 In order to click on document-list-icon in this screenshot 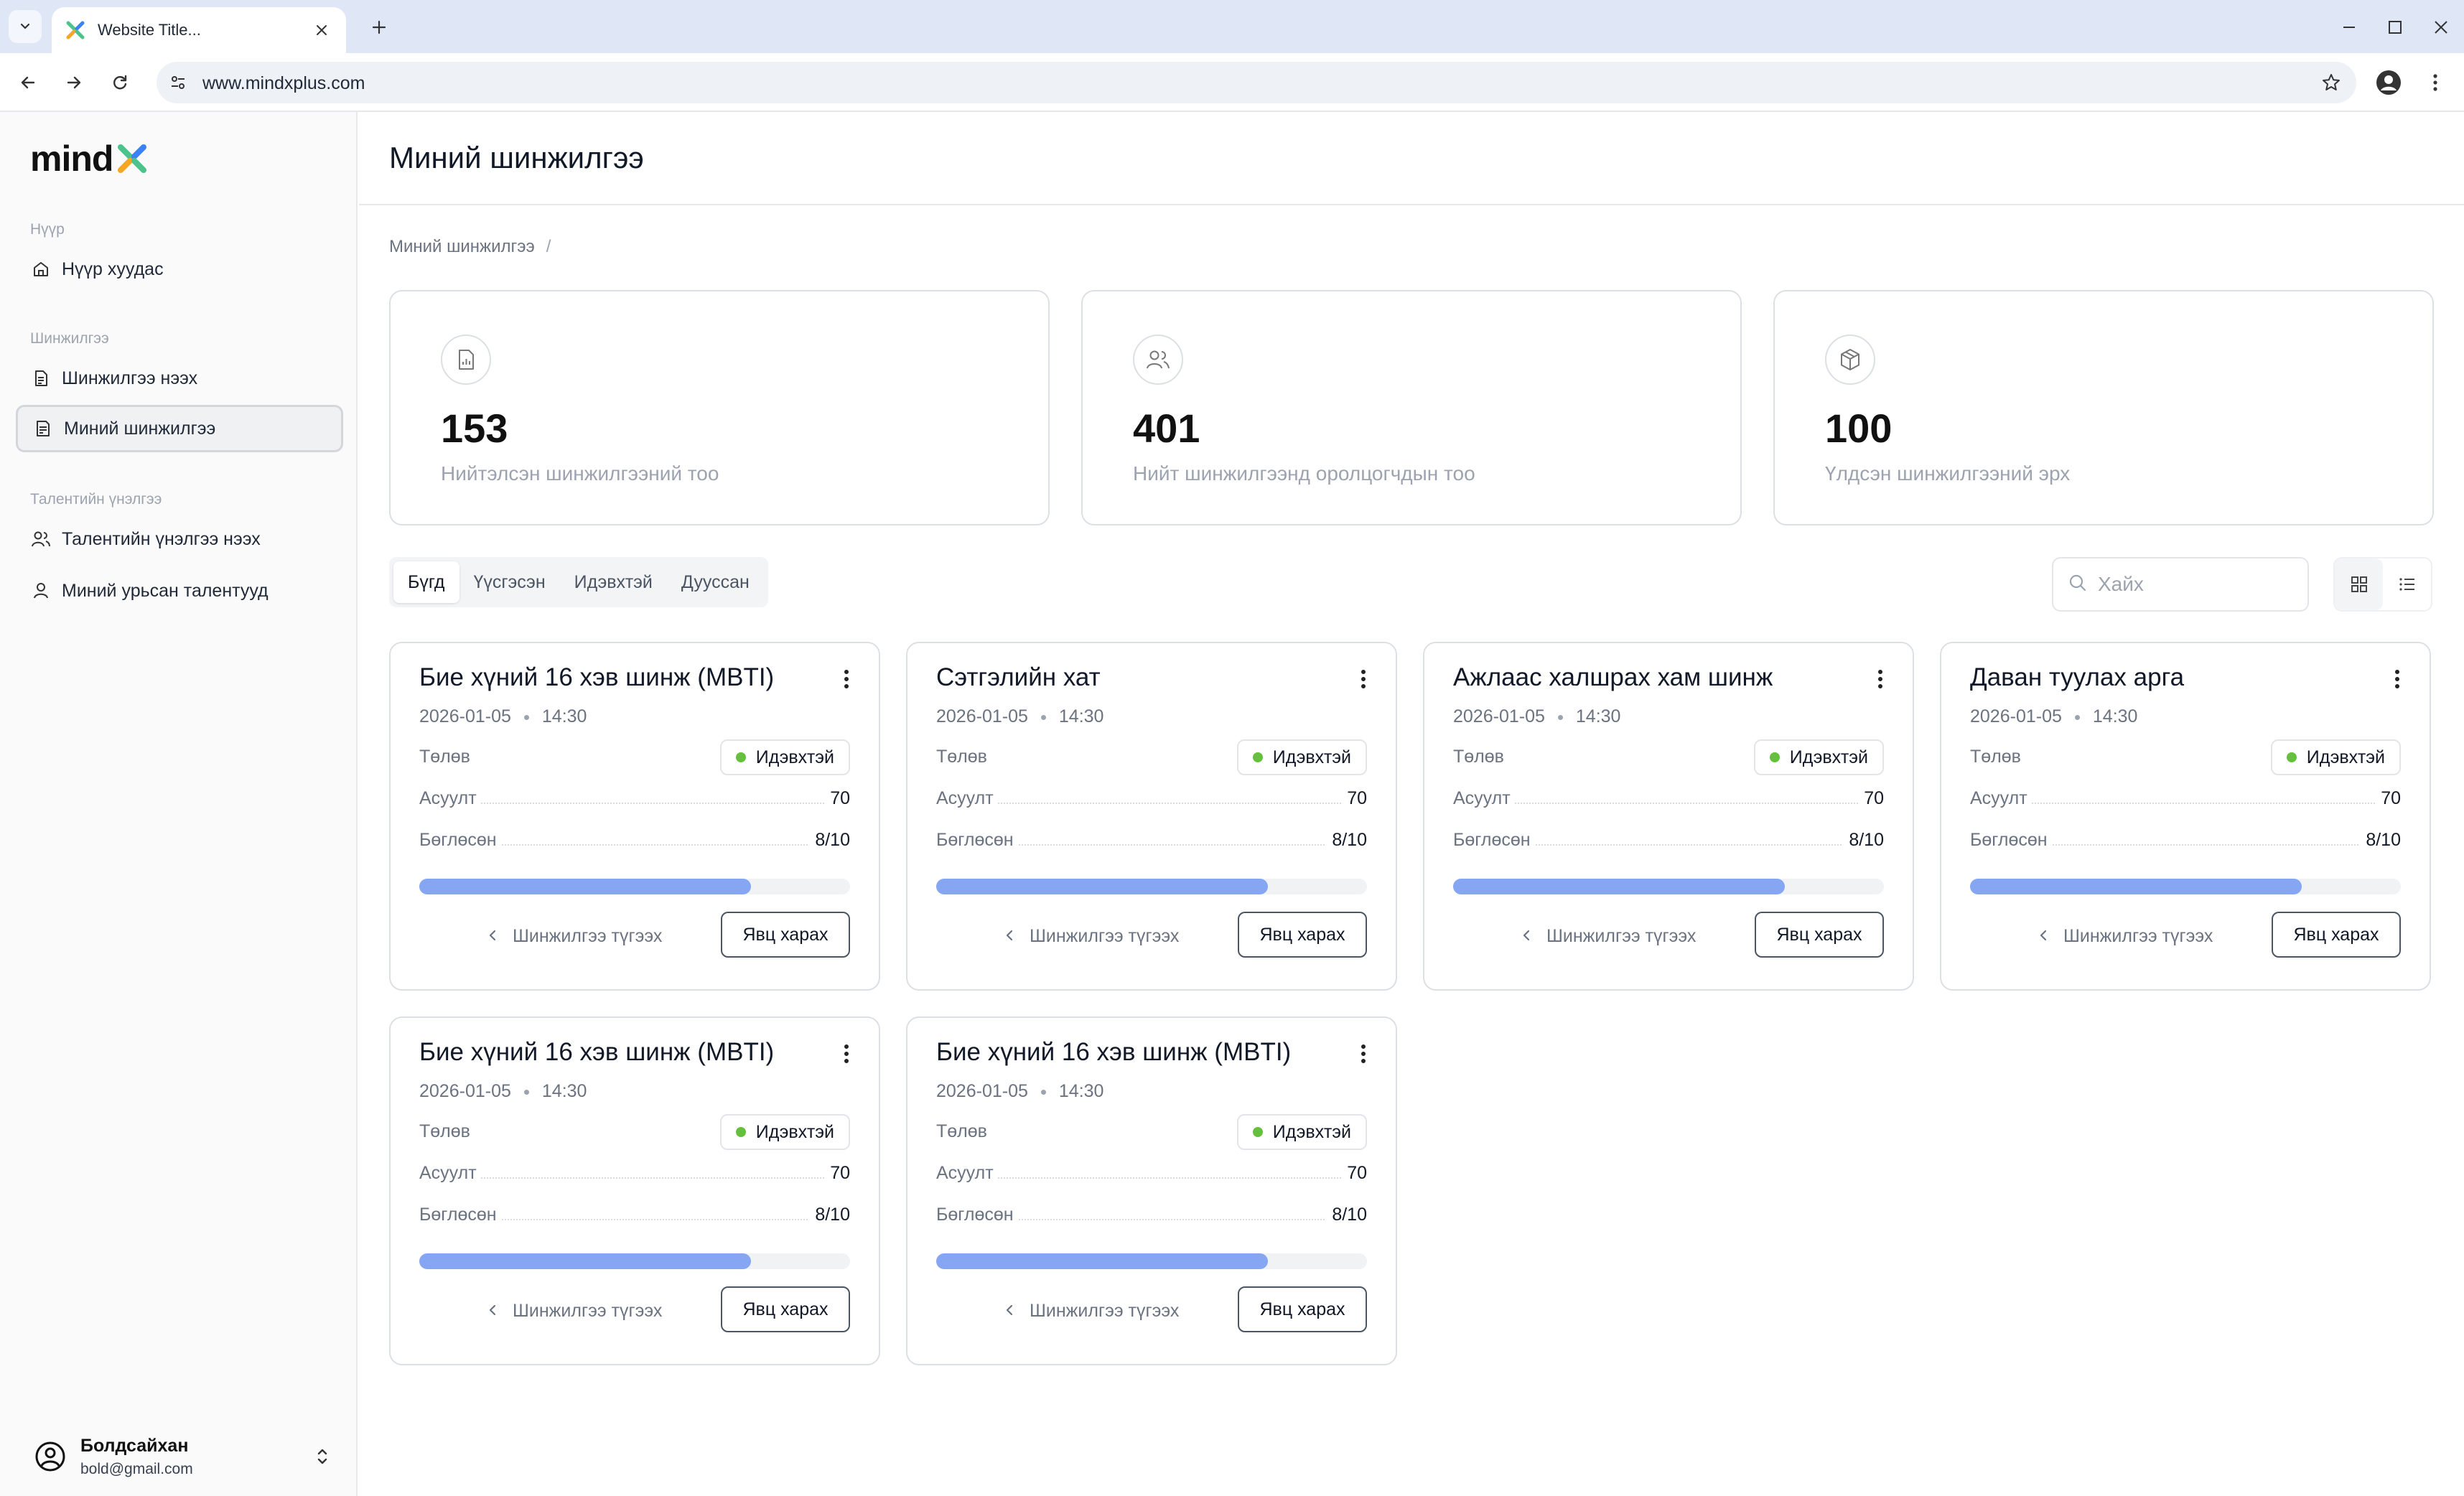, I will do `click(43, 428)`.